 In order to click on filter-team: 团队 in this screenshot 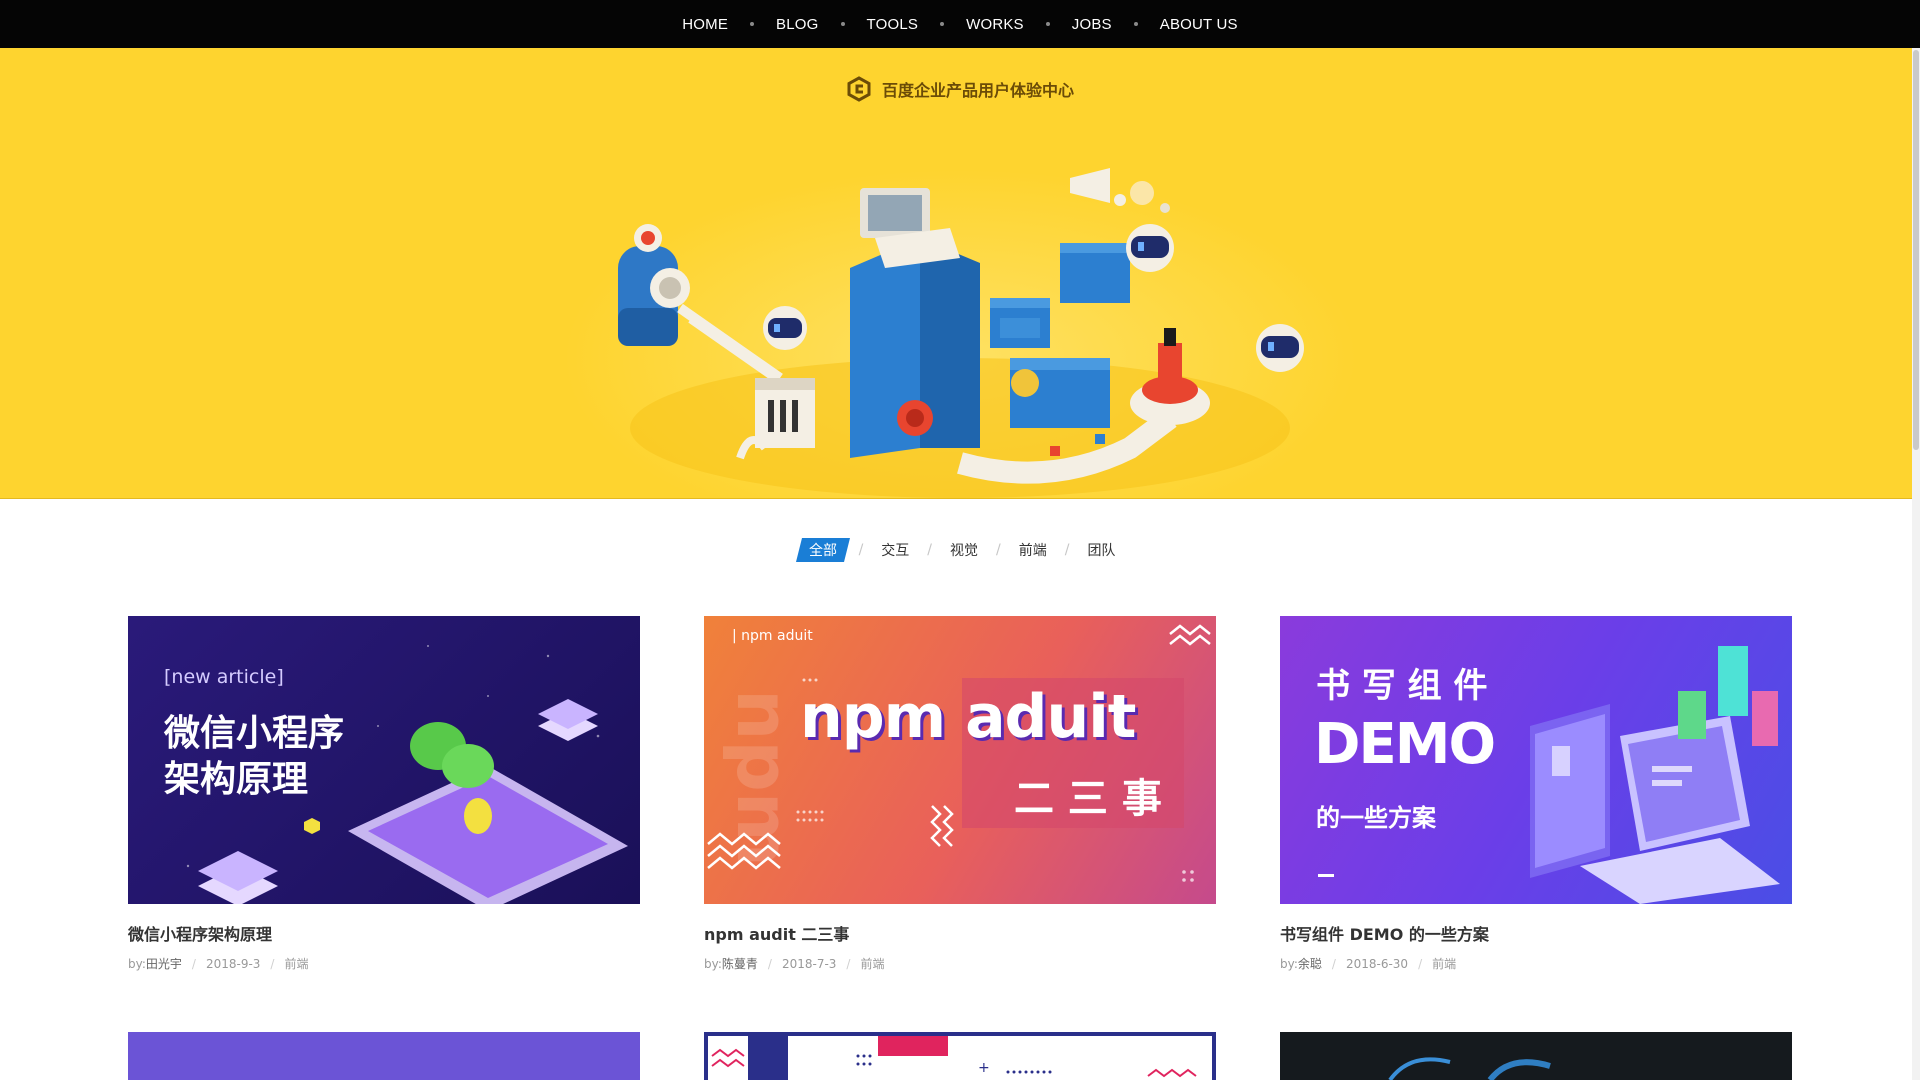, I will do `click(1101, 550)`.